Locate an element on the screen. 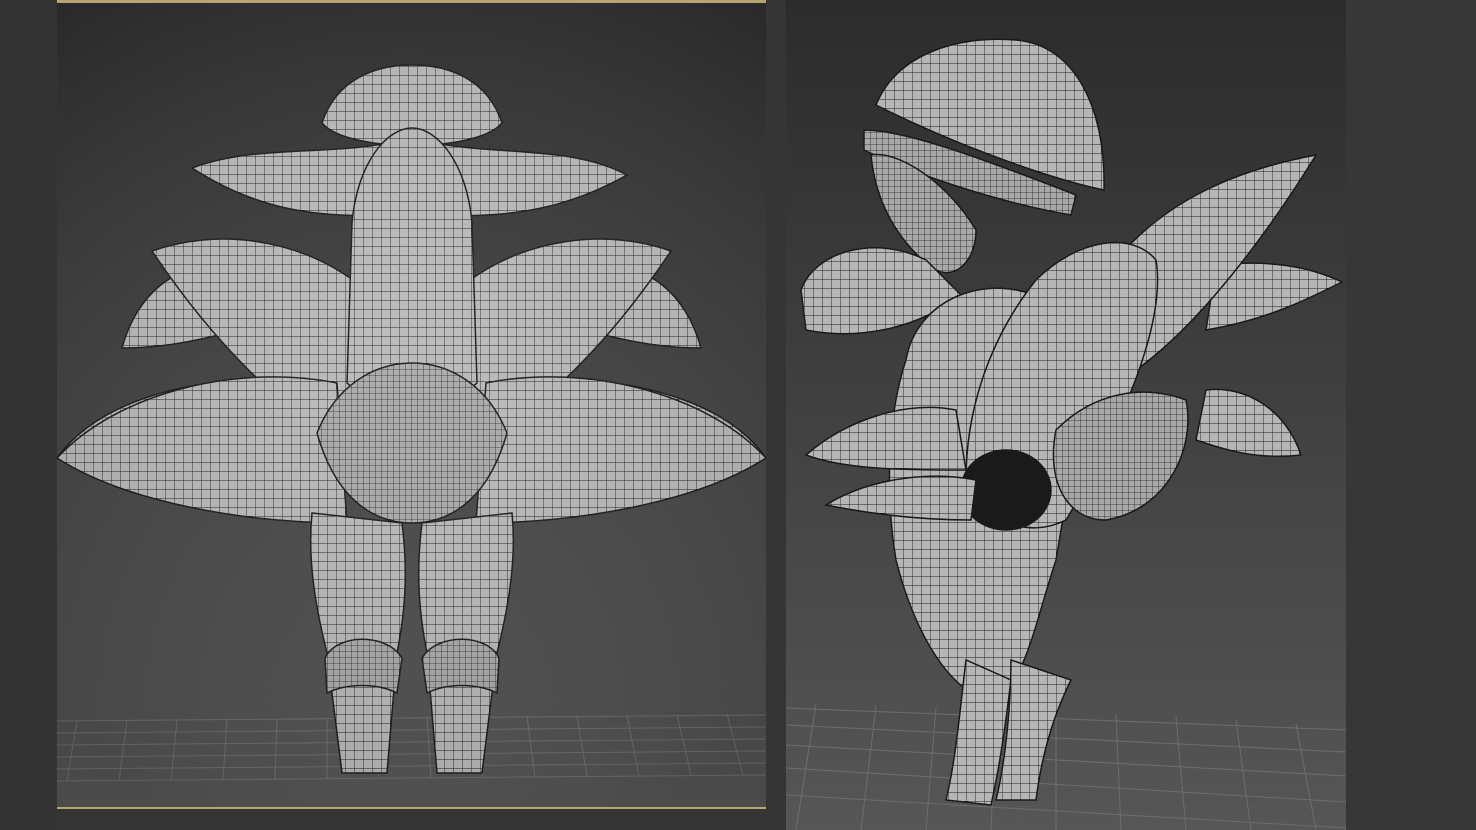 Image resolution: width=1476 pixels, height=830 pixels. viewport-divider is located at coordinates (776, 415).